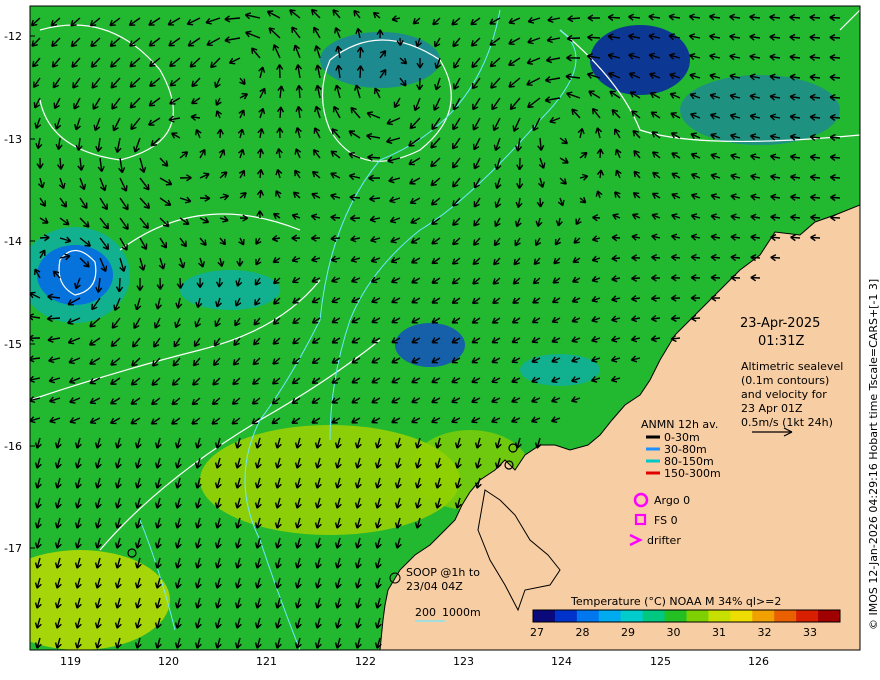 The image size is (880, 680). Describe the element at coordinates (666, 520) in the screenshot. I see `fs-label: FS 0` at that location.